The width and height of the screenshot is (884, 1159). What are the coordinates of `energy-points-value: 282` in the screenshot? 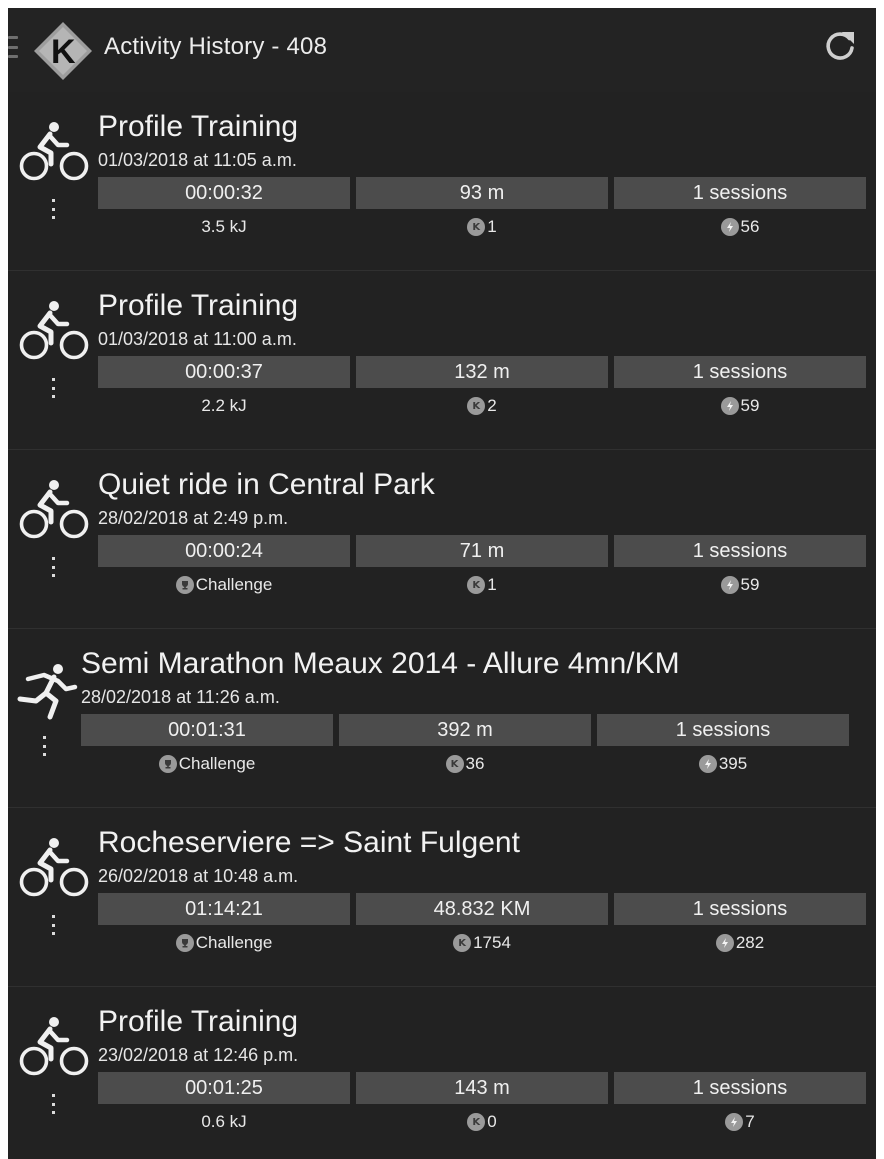 It's located at (750, 942).